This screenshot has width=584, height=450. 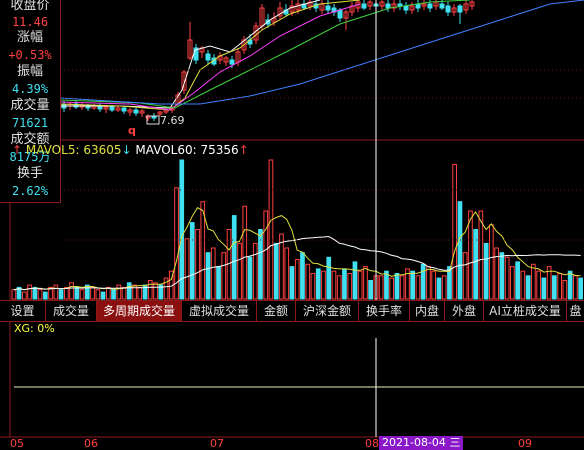 I want to click on mavol5-value: 63605, so click(x=102, y=150).